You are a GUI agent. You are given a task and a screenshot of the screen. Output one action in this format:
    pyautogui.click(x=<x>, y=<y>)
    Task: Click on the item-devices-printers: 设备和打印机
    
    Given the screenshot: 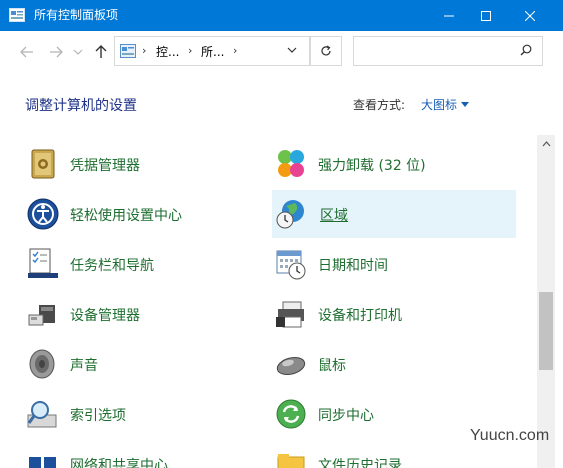 What is the action you would take?
    pyautogui.click(x=394, y=314)
    